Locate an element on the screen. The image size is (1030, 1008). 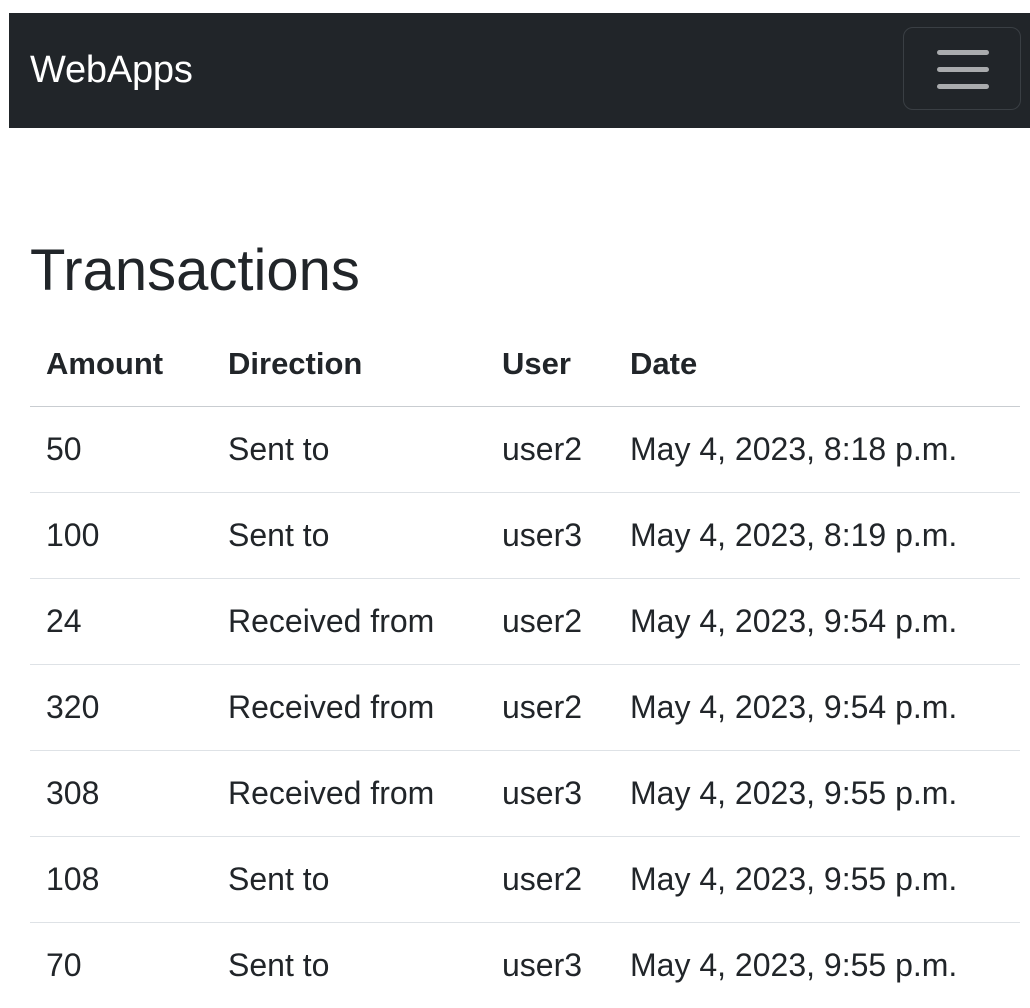
amount-cell: 70 is located at coordinates (64, 964).